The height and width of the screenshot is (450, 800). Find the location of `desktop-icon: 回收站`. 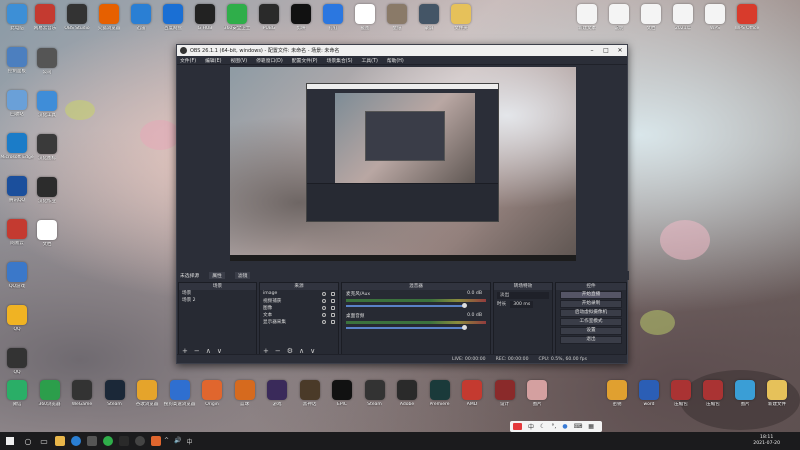

desktop-icon: 回收站 is located at coordinates (17, 103).